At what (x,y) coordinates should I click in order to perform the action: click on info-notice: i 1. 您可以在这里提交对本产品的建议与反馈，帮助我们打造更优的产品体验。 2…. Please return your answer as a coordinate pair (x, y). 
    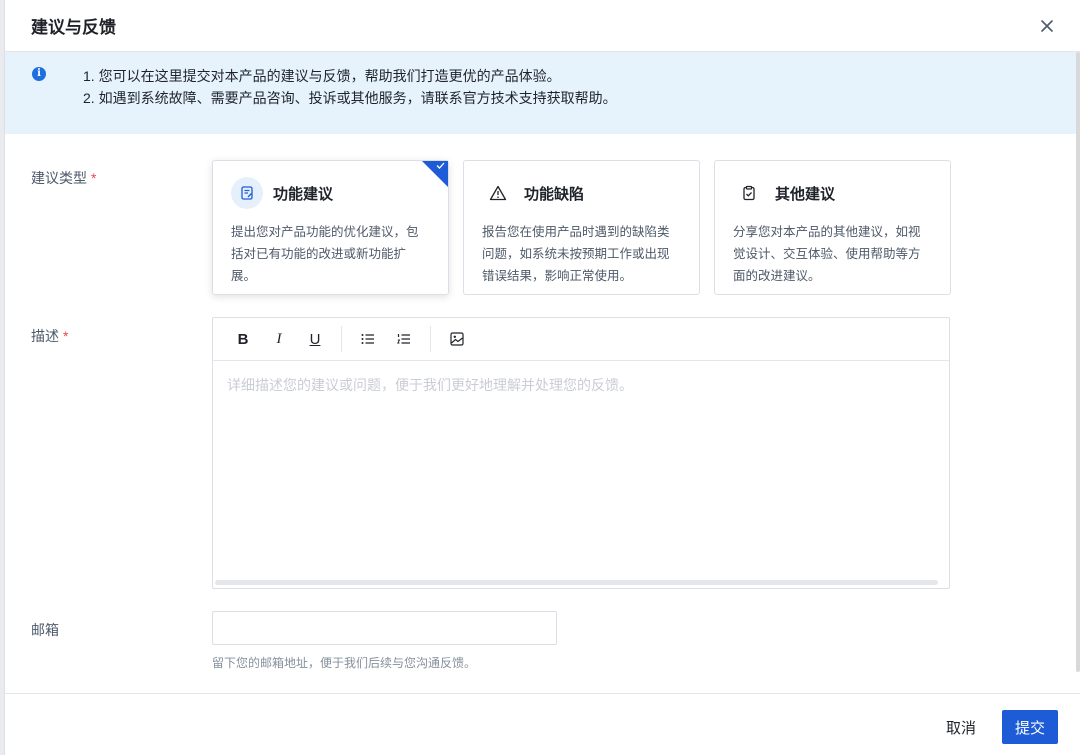
    Looking at the image, I should click on (542, 93).